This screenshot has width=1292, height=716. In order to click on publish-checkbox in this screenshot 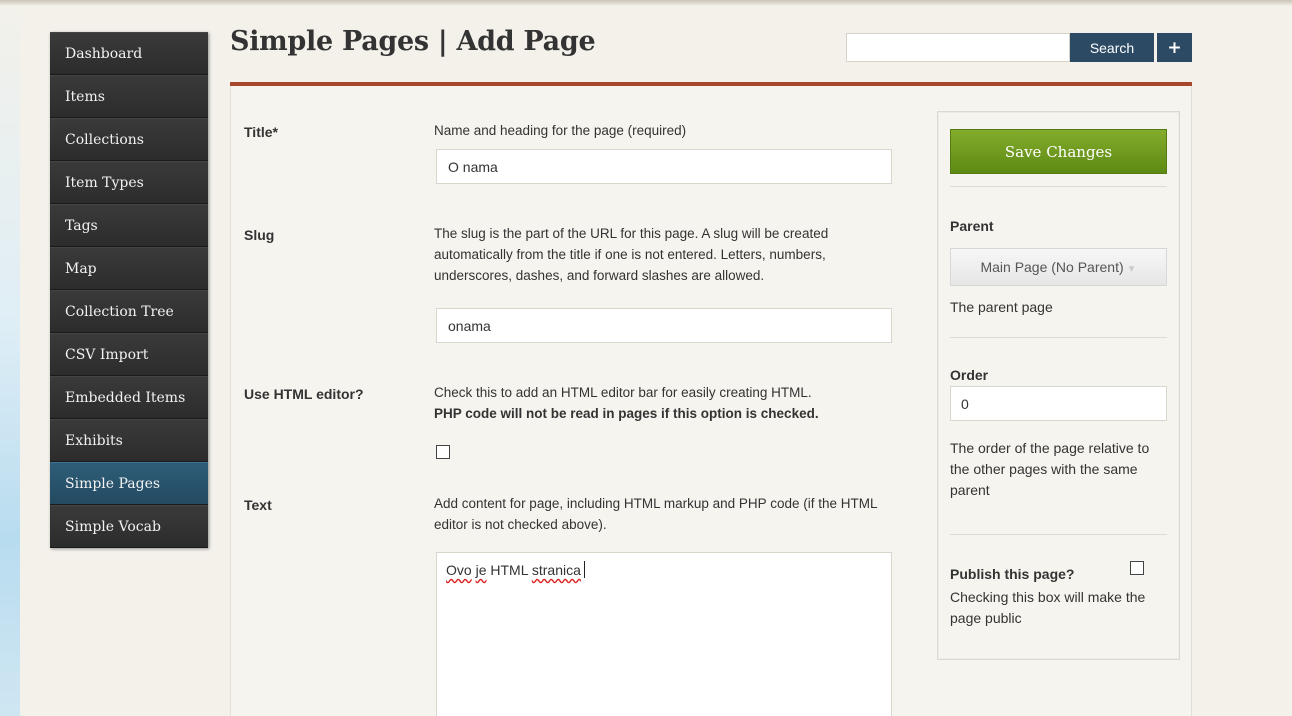, I will do `click(1137, 568)`.